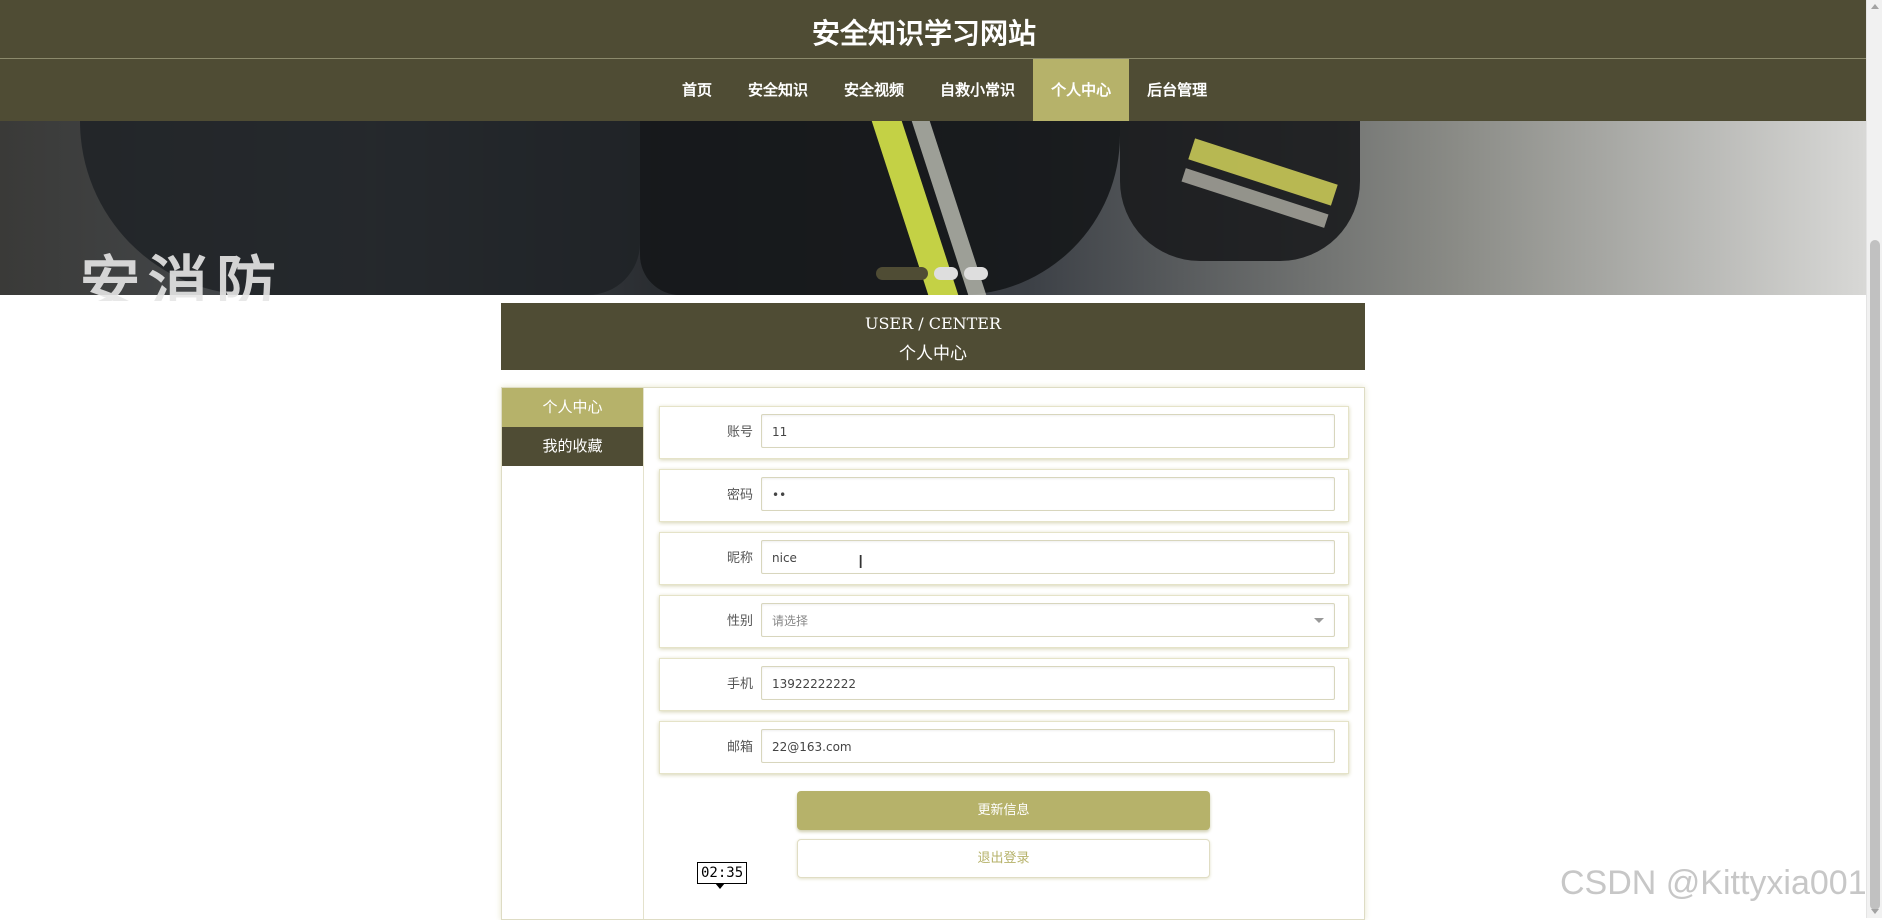  I want to click on page-scrollbar, so click(1874, 459).